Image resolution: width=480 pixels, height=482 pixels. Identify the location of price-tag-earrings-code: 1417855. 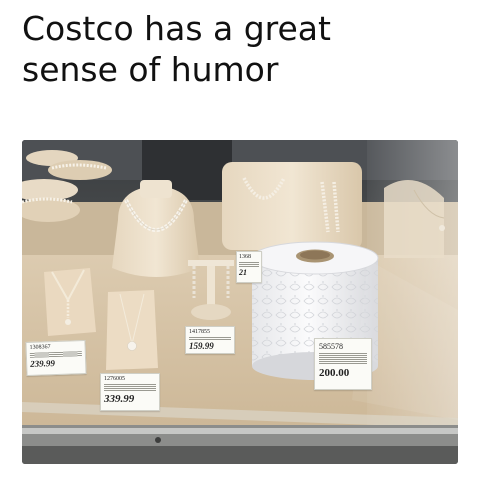
(199, 332).